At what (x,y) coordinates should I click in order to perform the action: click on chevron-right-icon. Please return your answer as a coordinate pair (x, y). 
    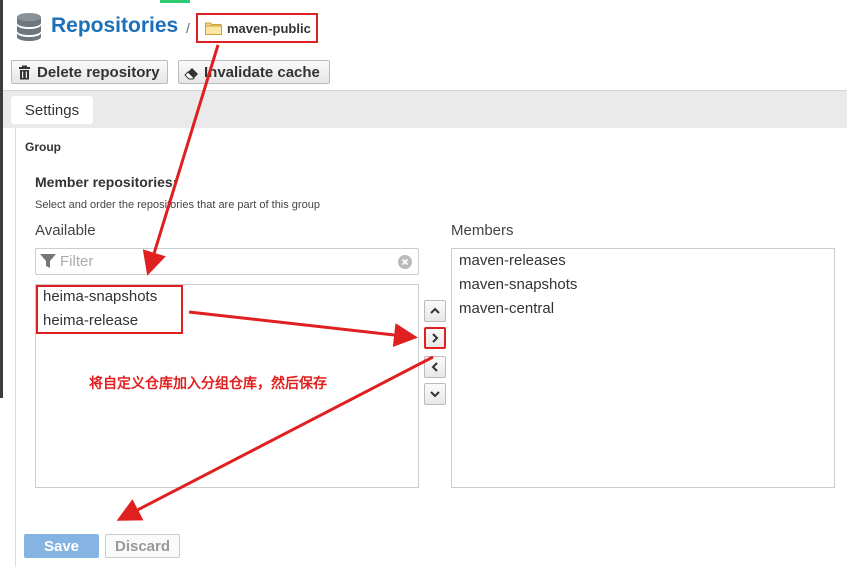
    Looking at the image, I should click on (435, 338).